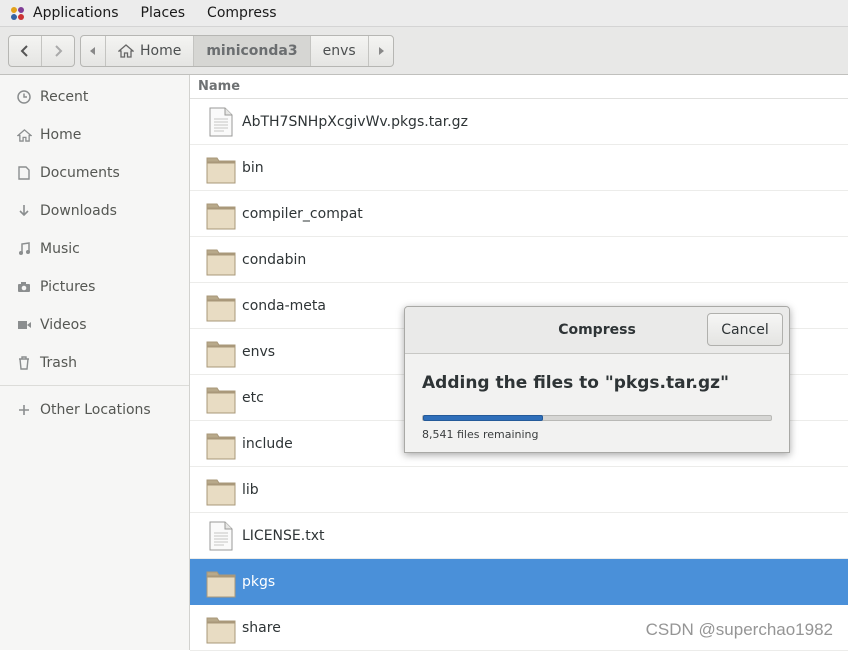  What do you see at coordinates (480, 434) in the screenshot?
I see `progress-status: 8,541 files remaining` at bounding box center [480, 434].